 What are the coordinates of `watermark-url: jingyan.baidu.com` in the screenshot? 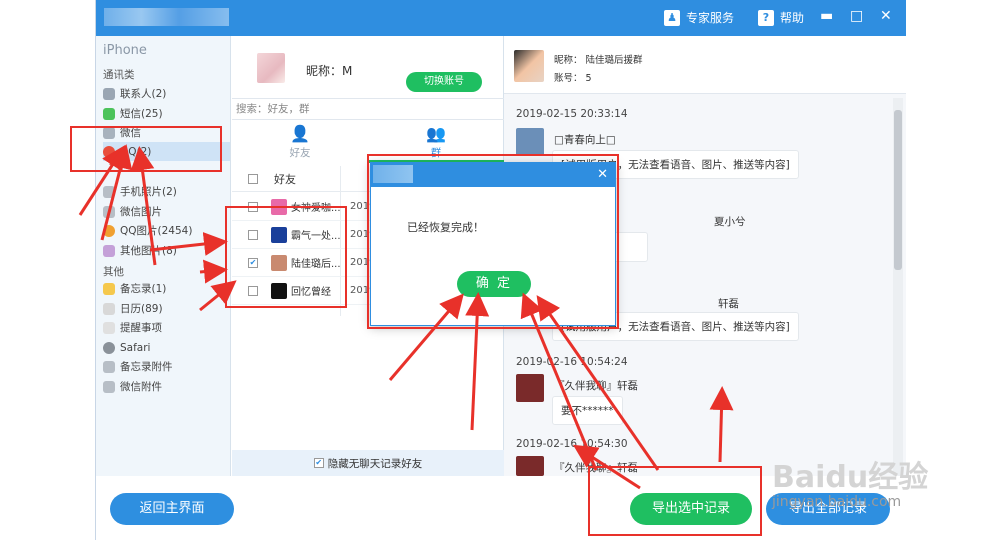 It's located at (837, 502).